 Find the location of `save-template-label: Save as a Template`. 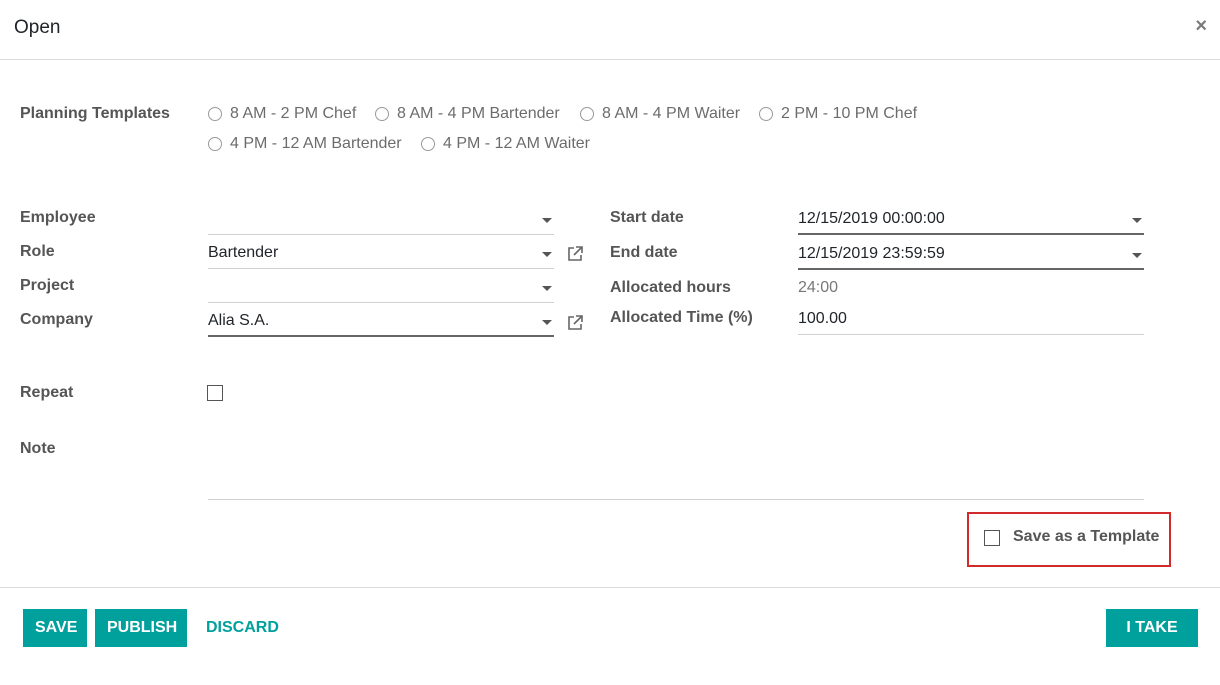

save-template-label: Save as a Template is located at coordinates (1086, 537).